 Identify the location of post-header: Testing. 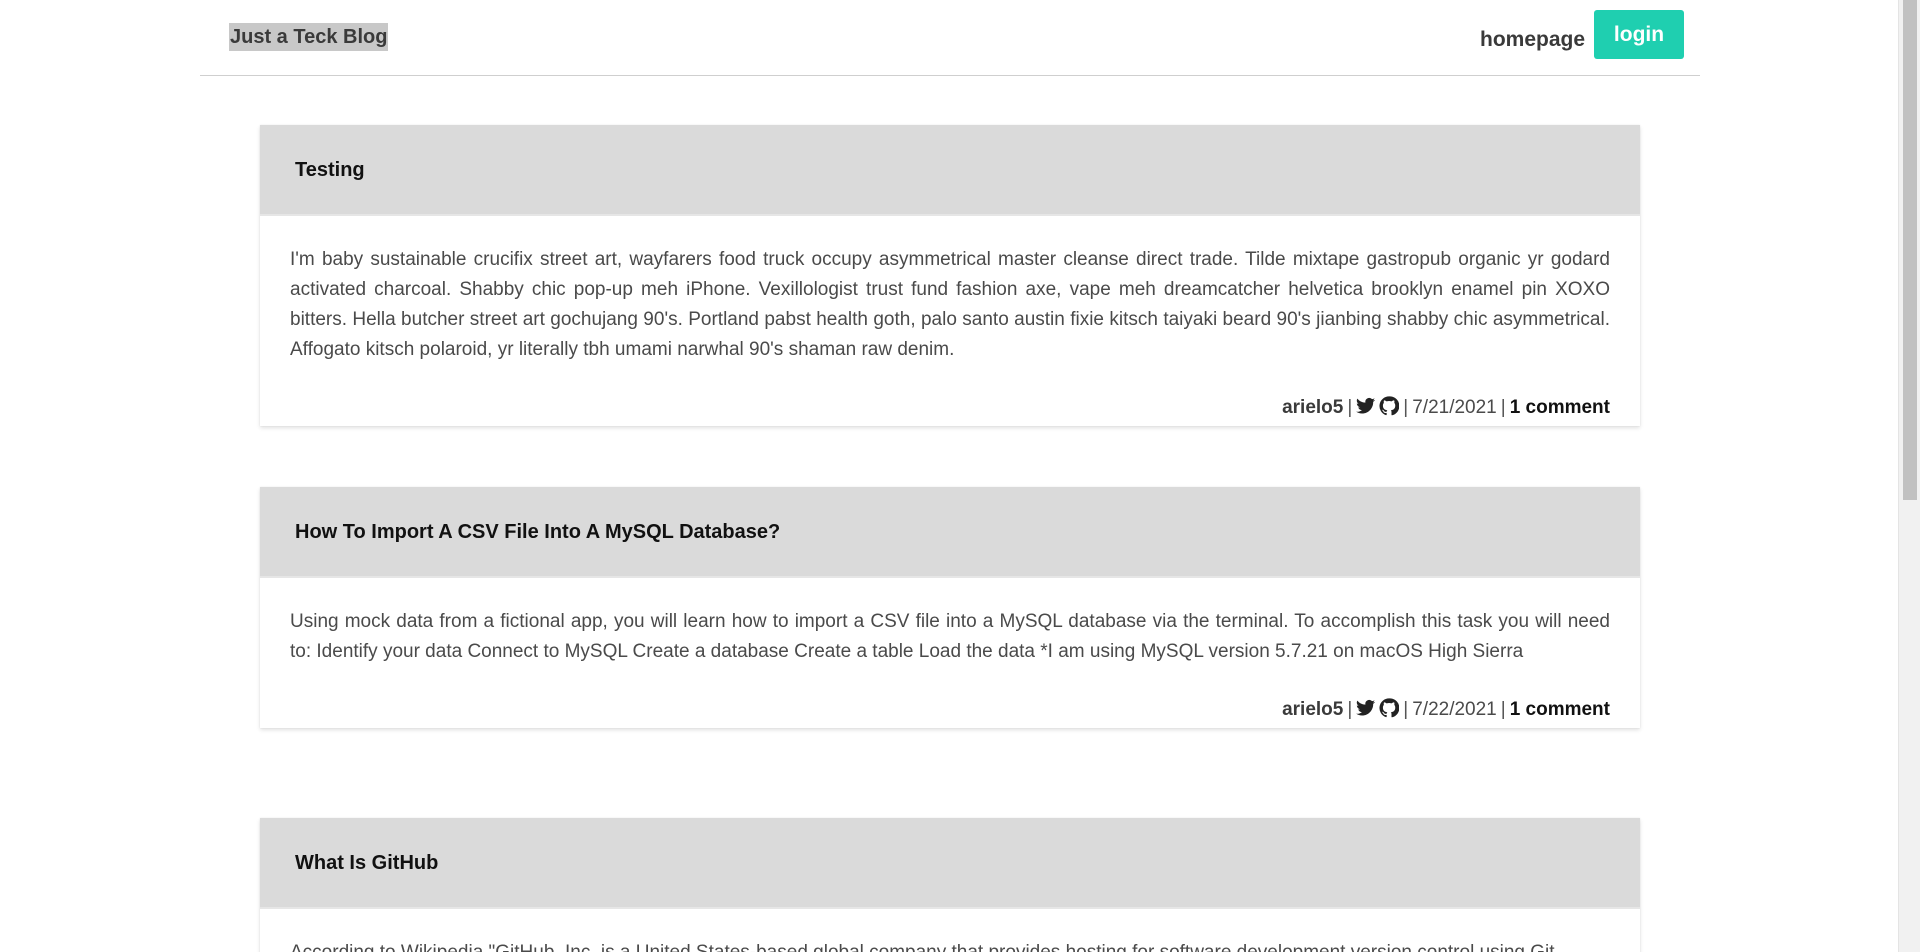
(950, 170).